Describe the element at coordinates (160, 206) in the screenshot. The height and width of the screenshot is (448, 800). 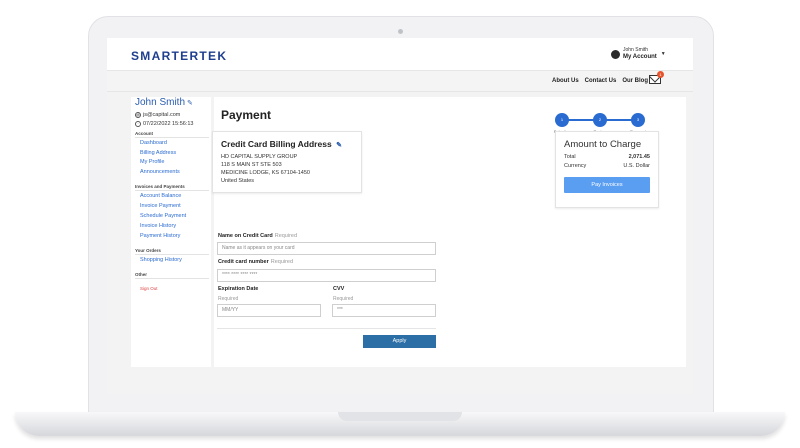
I see `sidebar-item-invoice-payment: Invoice Payment` at that location.